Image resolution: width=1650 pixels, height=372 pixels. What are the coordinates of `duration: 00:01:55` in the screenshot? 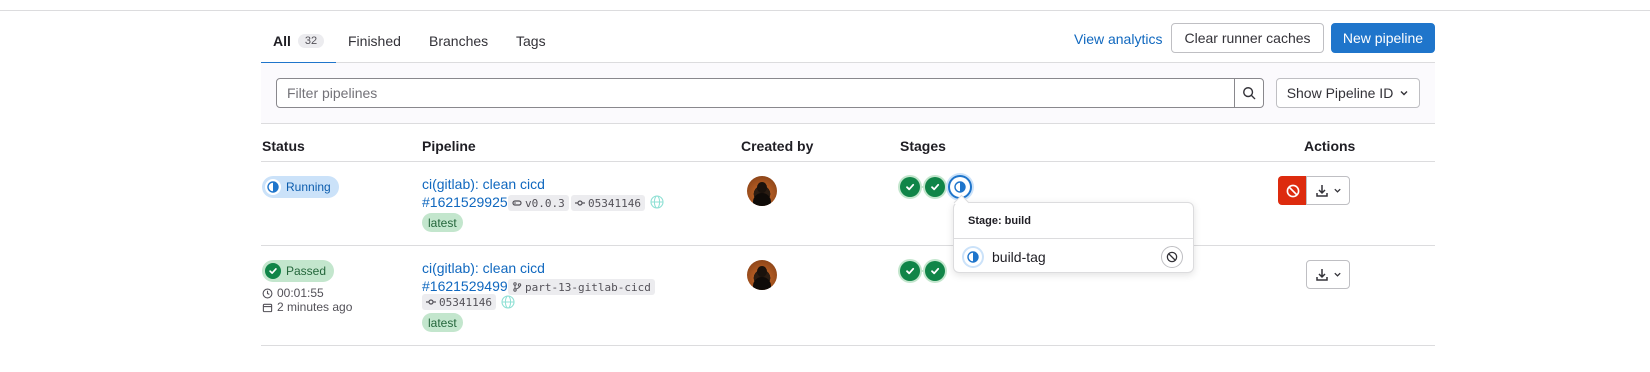 It's located at (293, 293).